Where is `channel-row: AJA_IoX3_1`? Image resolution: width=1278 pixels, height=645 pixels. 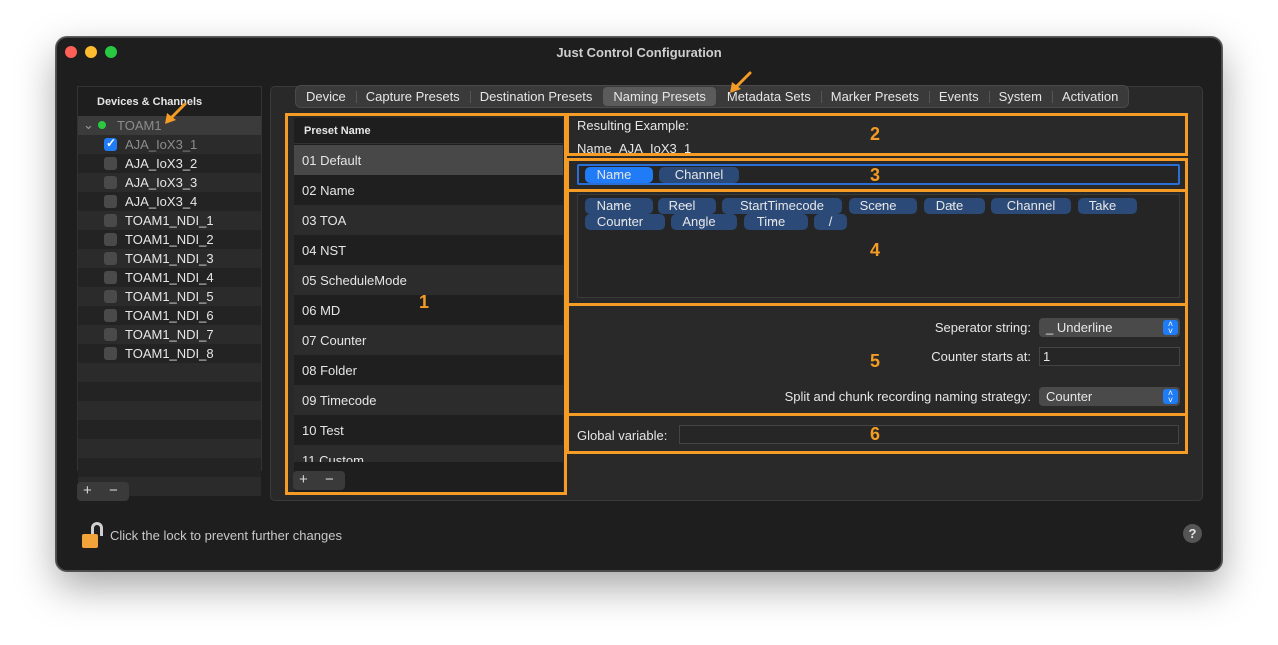
channel-row: AJA_IoX3_1 is located at coordinates (169, 144).